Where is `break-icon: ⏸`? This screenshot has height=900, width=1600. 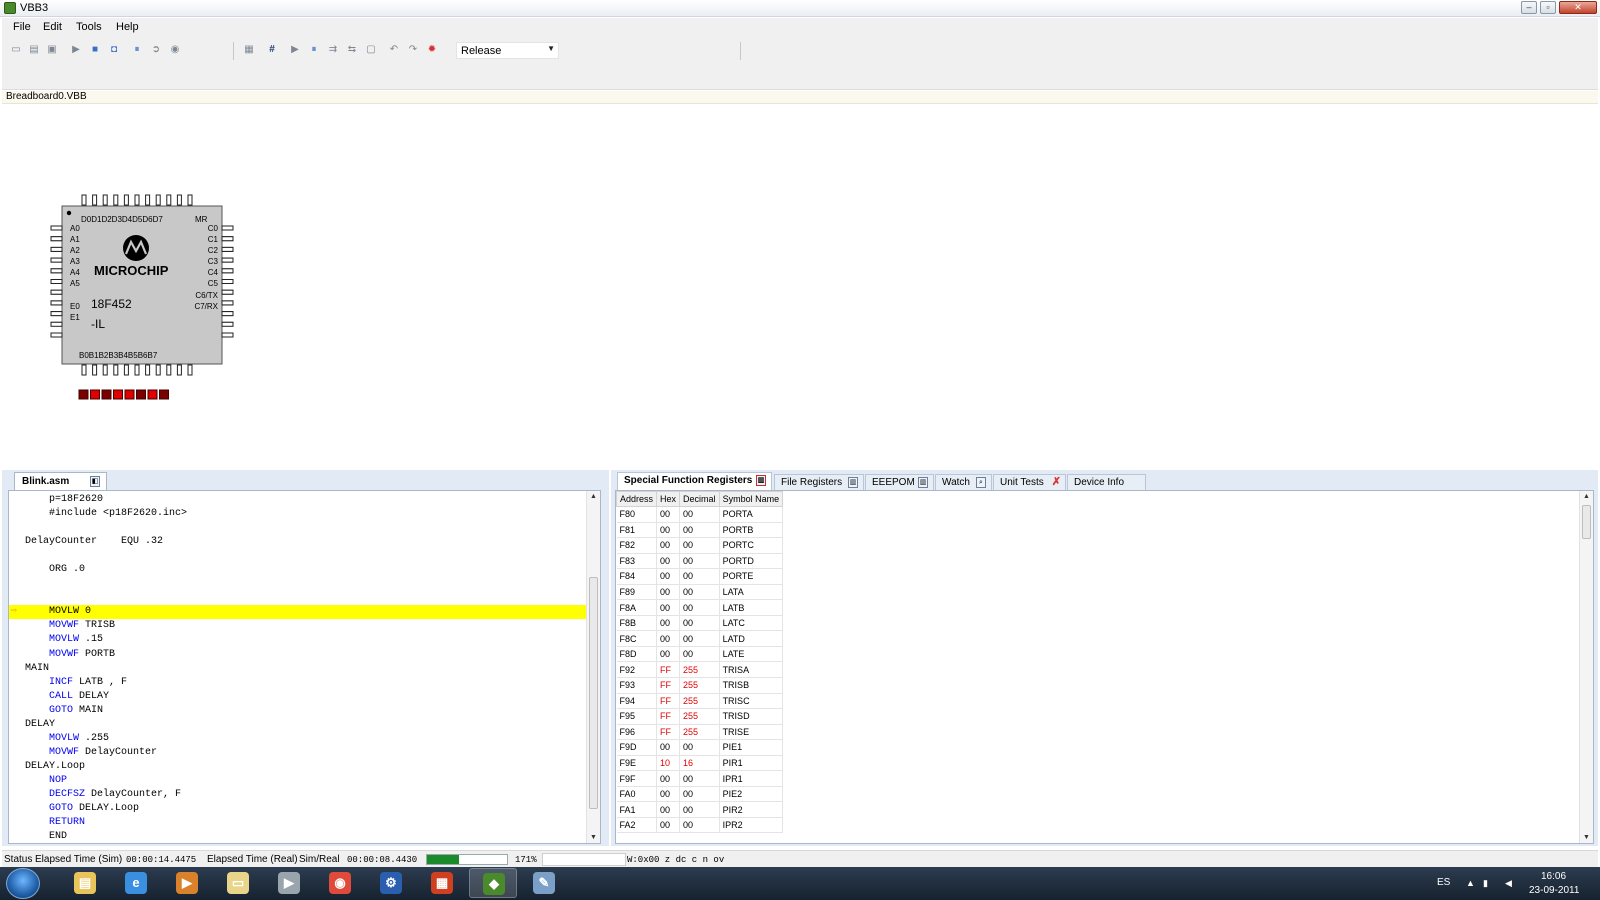
break-icon: ⏸ is located at coordinates (314, 50).